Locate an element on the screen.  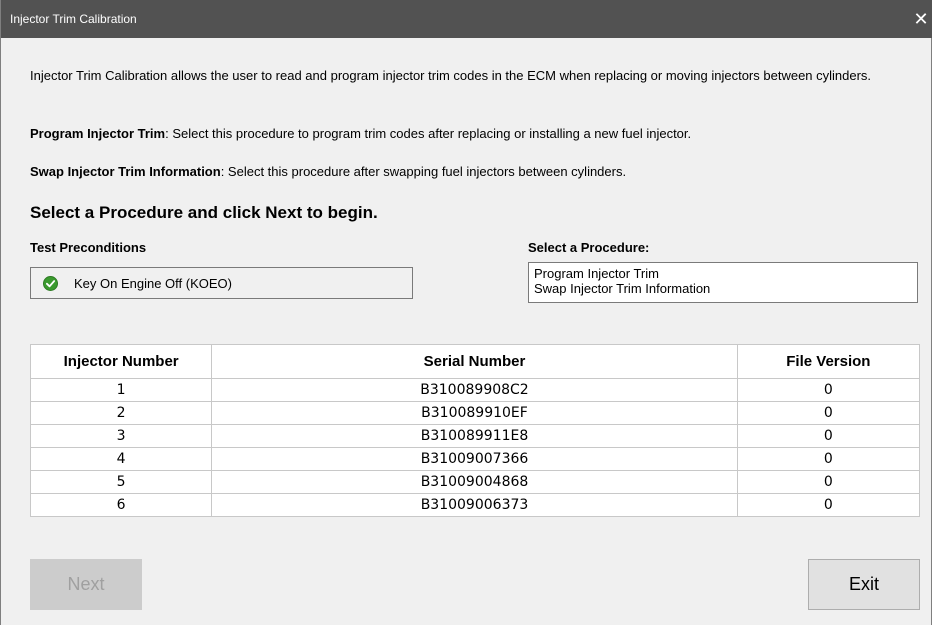
precondition-koeo: Key On Engine Off (KOEO) is located at coordinates (153, 283).